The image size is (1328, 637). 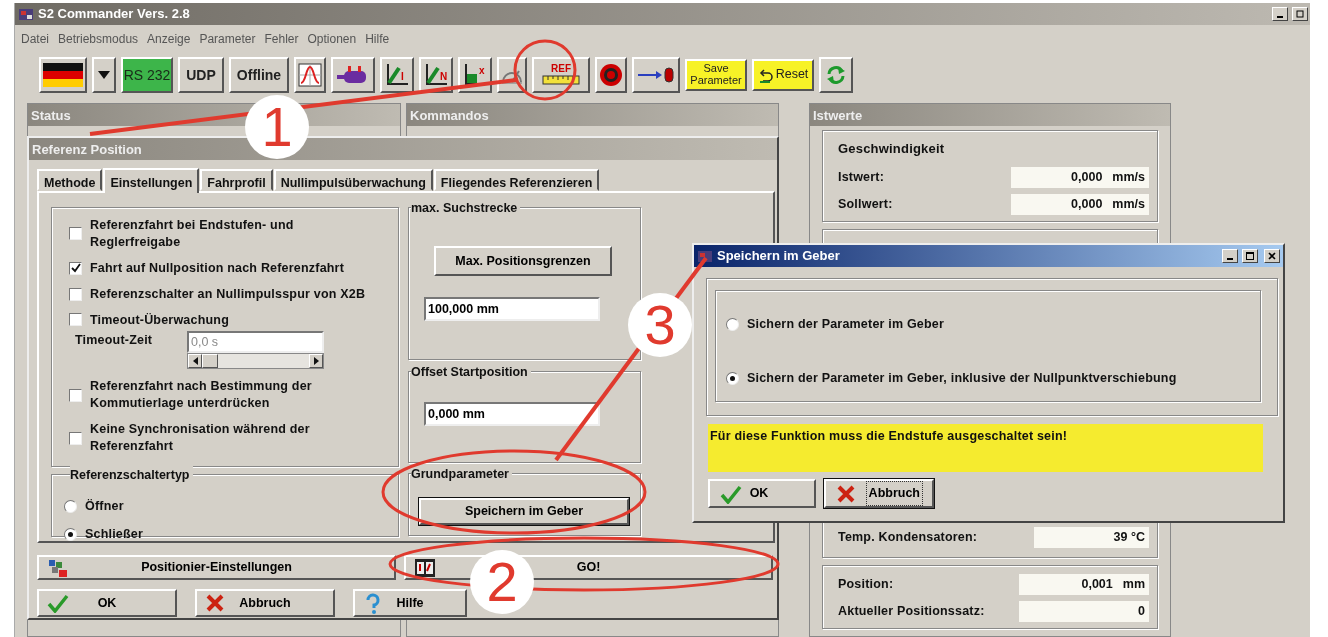 I want to click on close-button, so click(x=1272, y=256).